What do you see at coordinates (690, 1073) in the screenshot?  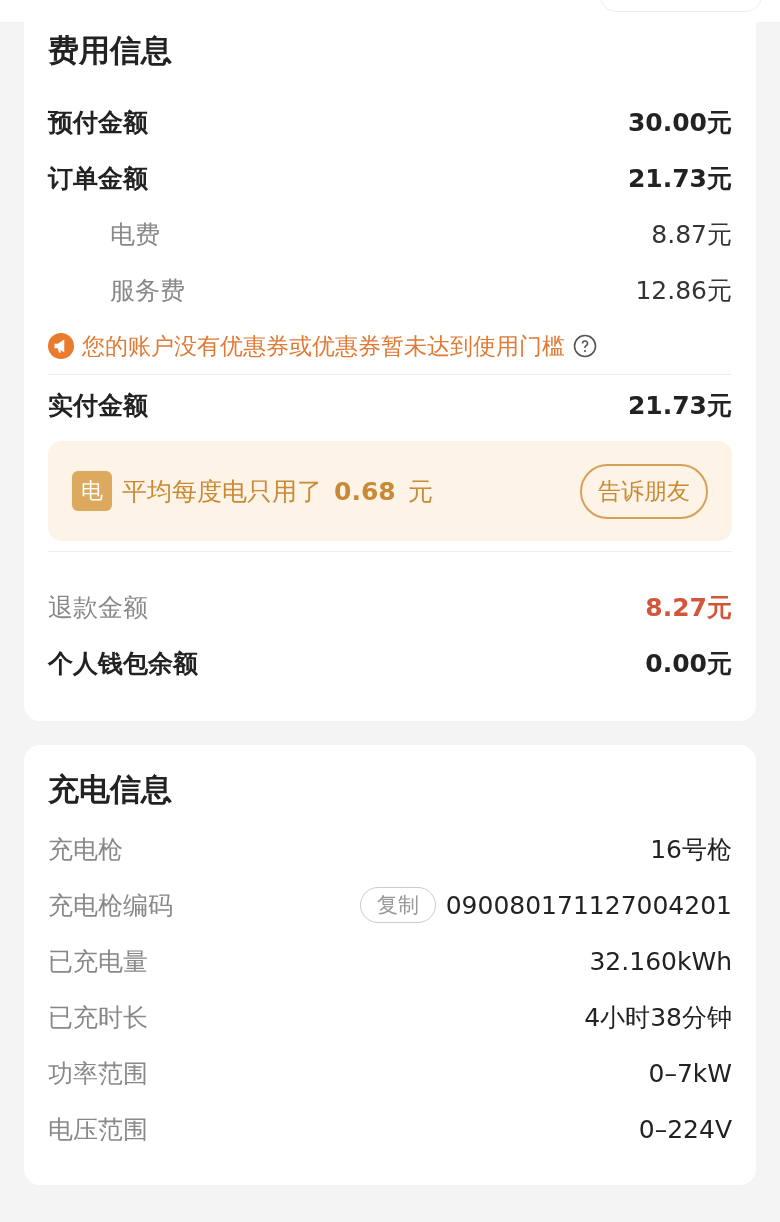 I see `row-value: 0–7kW` at bounding box center [690, 1073].